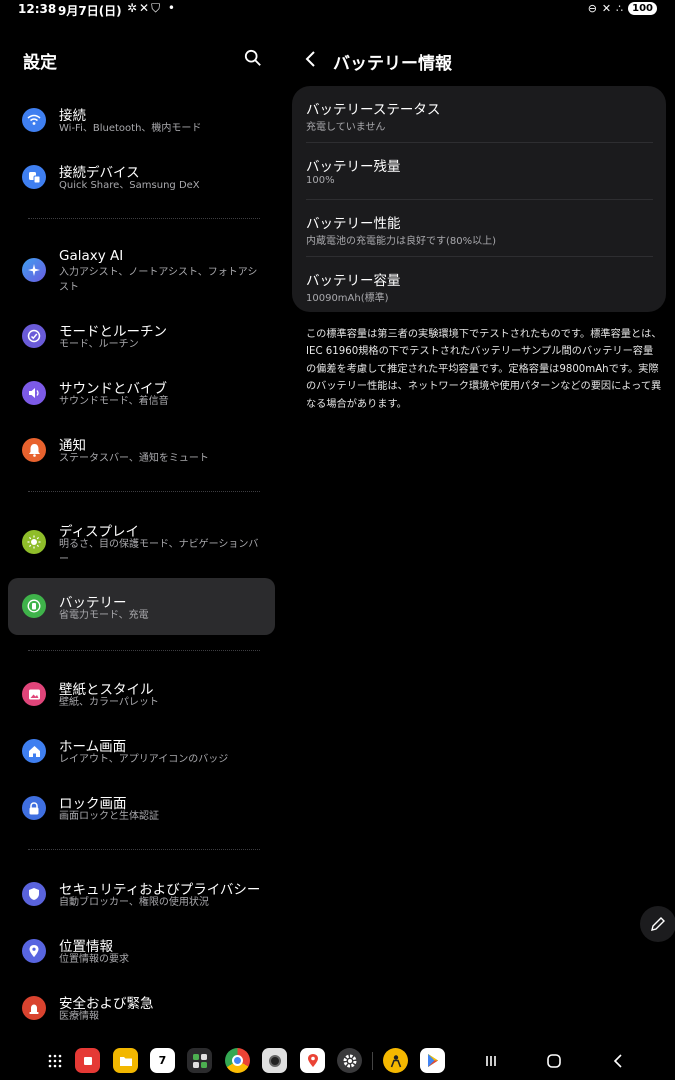 The height and width of the screenshot is (1080, 675). I want to click on row-battery-level: バッテリー残量 100%, so click(479, 171).